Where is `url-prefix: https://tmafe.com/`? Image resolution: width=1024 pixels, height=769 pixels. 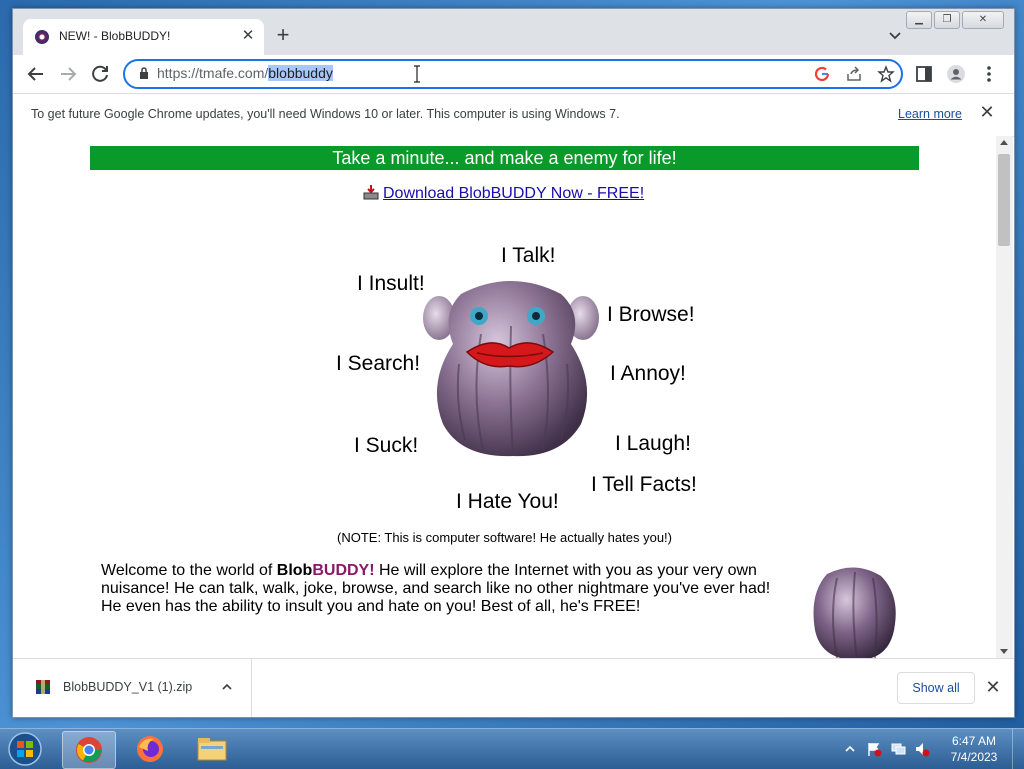 url-prefix: https://tmafe.com/ is located at coordinates (213, 73).